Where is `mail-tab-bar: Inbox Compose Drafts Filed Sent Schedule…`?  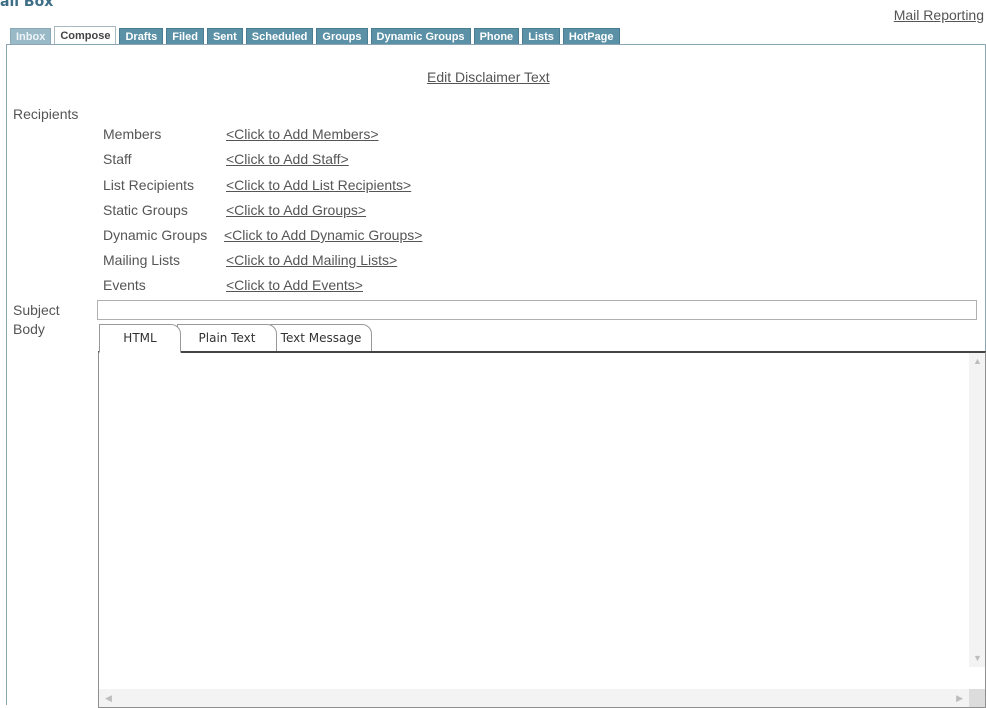 mail-tab-bar: Inbox Compose Drafts Filed Sent Schedule… is located at coordinates (316, 36).